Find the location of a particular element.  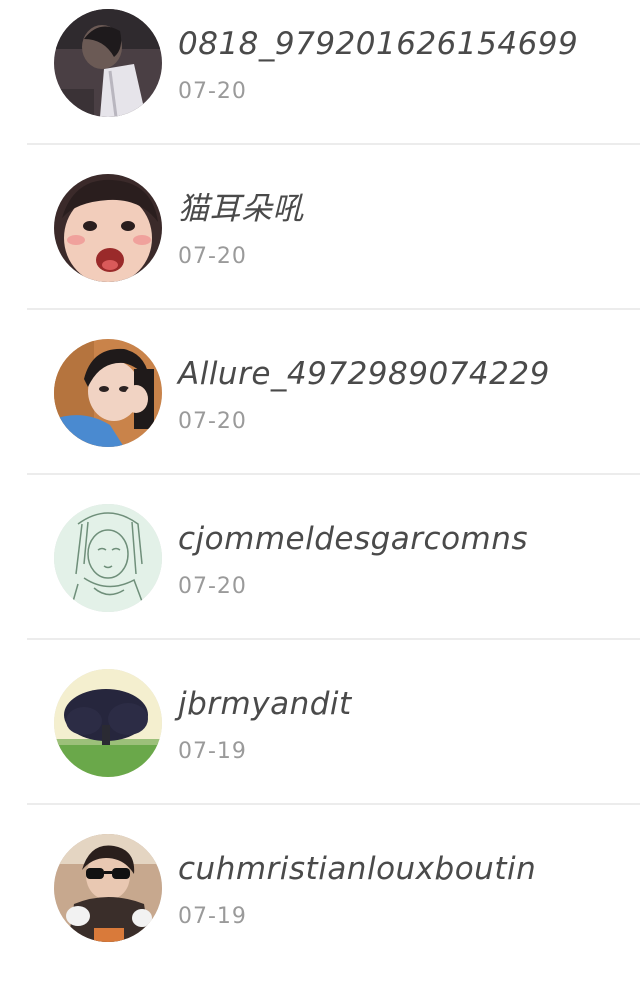

avatar-girl-selfie-icon is located at coordinates (108, 393).